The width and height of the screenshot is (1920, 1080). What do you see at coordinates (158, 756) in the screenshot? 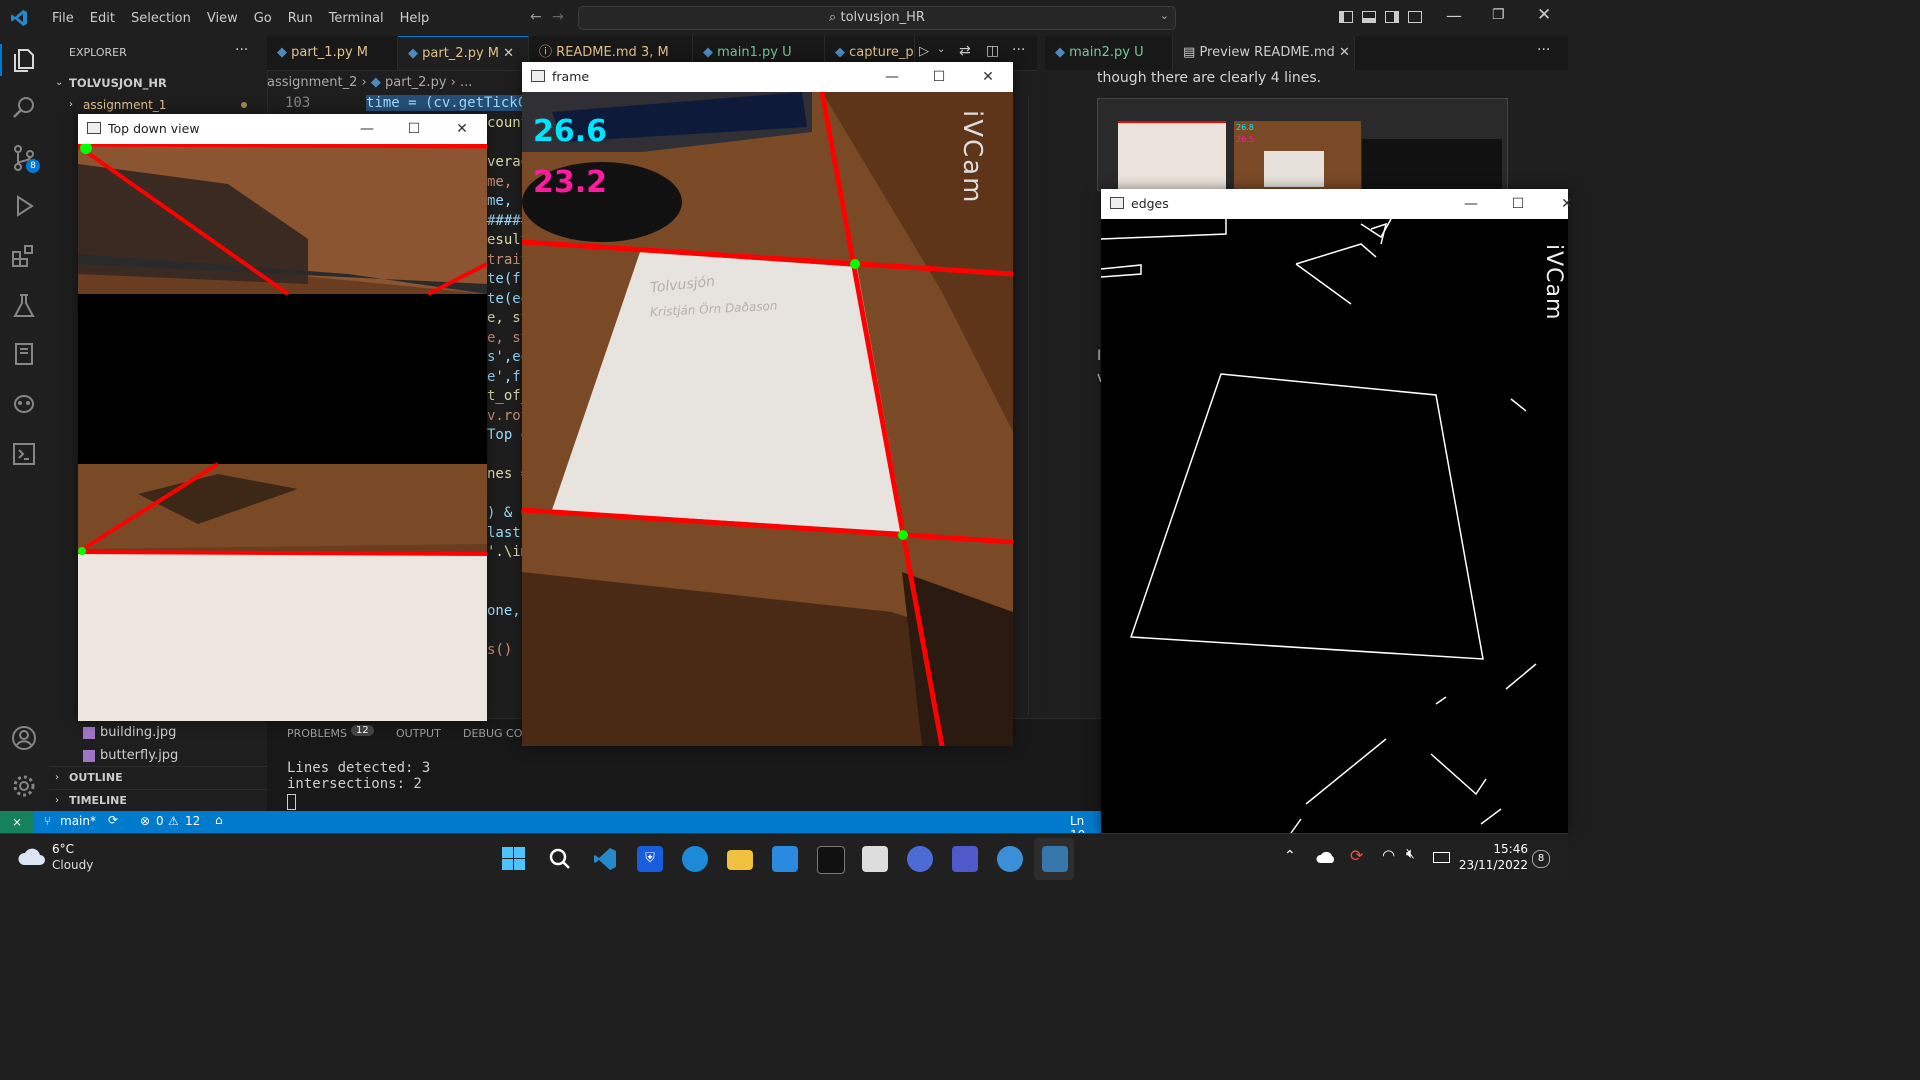
I see `file-butterfly: butterfly.jpg` at bounding box center [158, 756].